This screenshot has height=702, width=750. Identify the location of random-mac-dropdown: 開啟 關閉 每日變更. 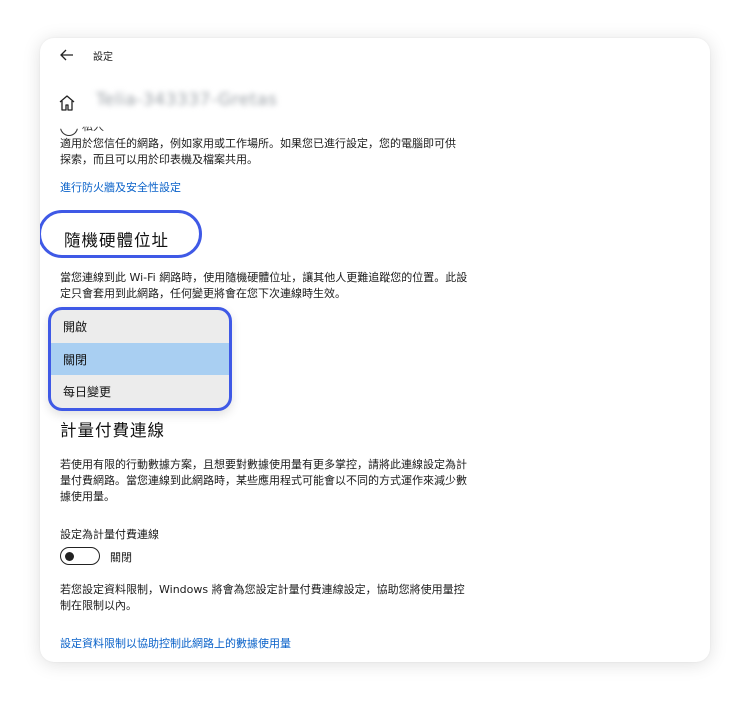
(140, 359).